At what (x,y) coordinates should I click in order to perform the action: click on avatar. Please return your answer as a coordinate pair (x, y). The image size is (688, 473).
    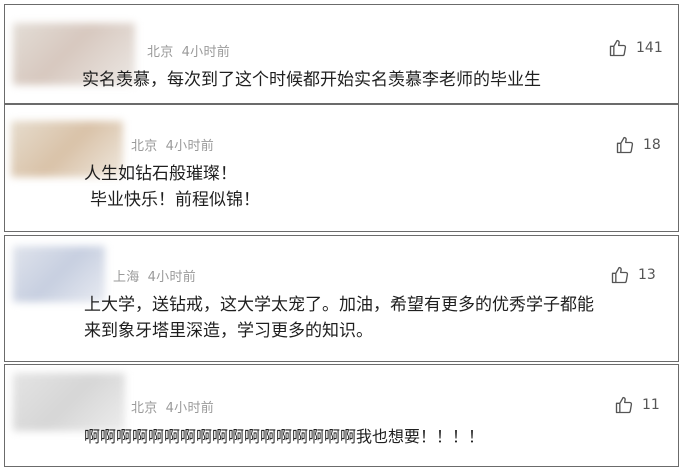
    Looking at the image, I should click on (69, 402).